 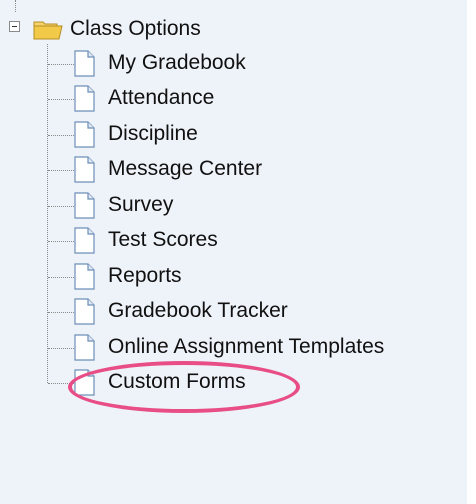 What do you see at coordinates (14, 26) in the screenshot?
I see `collapse-toggle-icon` at bounding box center [14, 26].